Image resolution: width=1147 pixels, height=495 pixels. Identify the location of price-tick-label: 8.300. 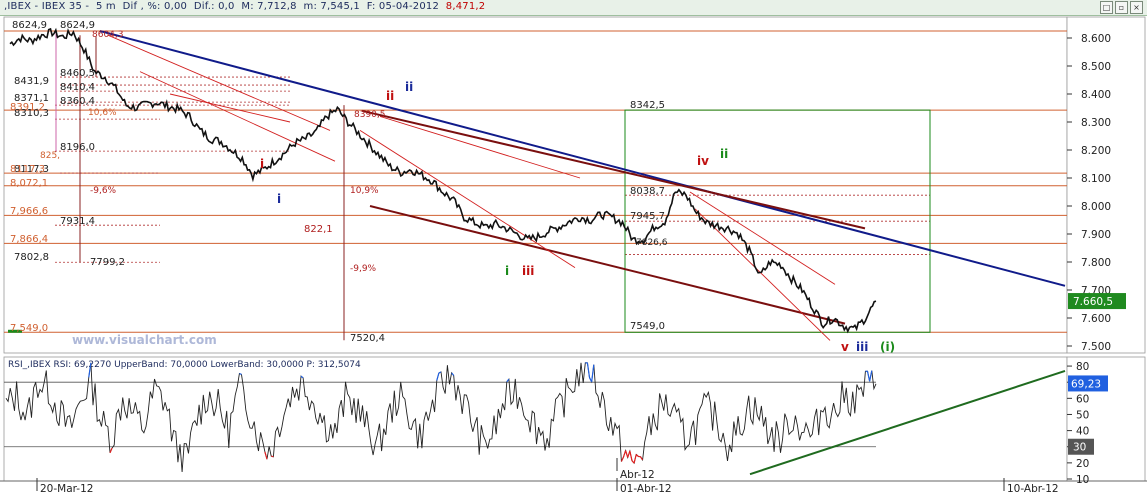
(1096, 123).